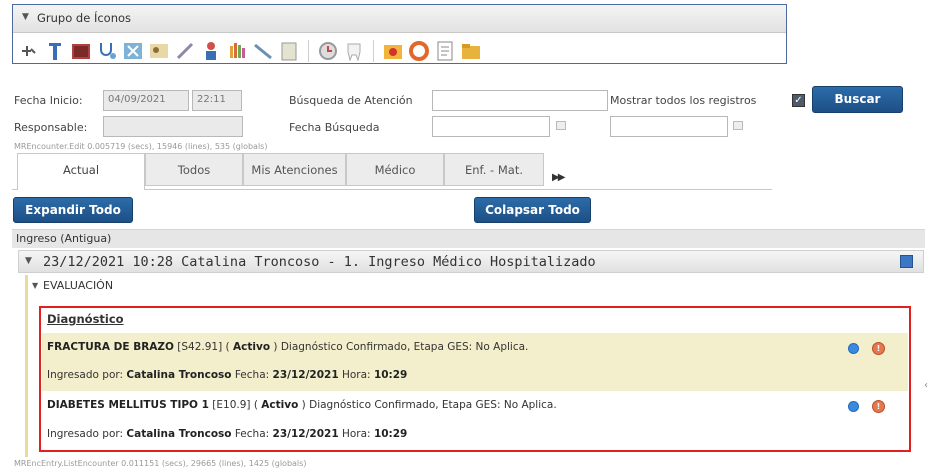  What do you see at coordinates (64, 238) in the screenshot?
I see `section-title: Ingreso (Antigua)` at bounding box center [64, 238].